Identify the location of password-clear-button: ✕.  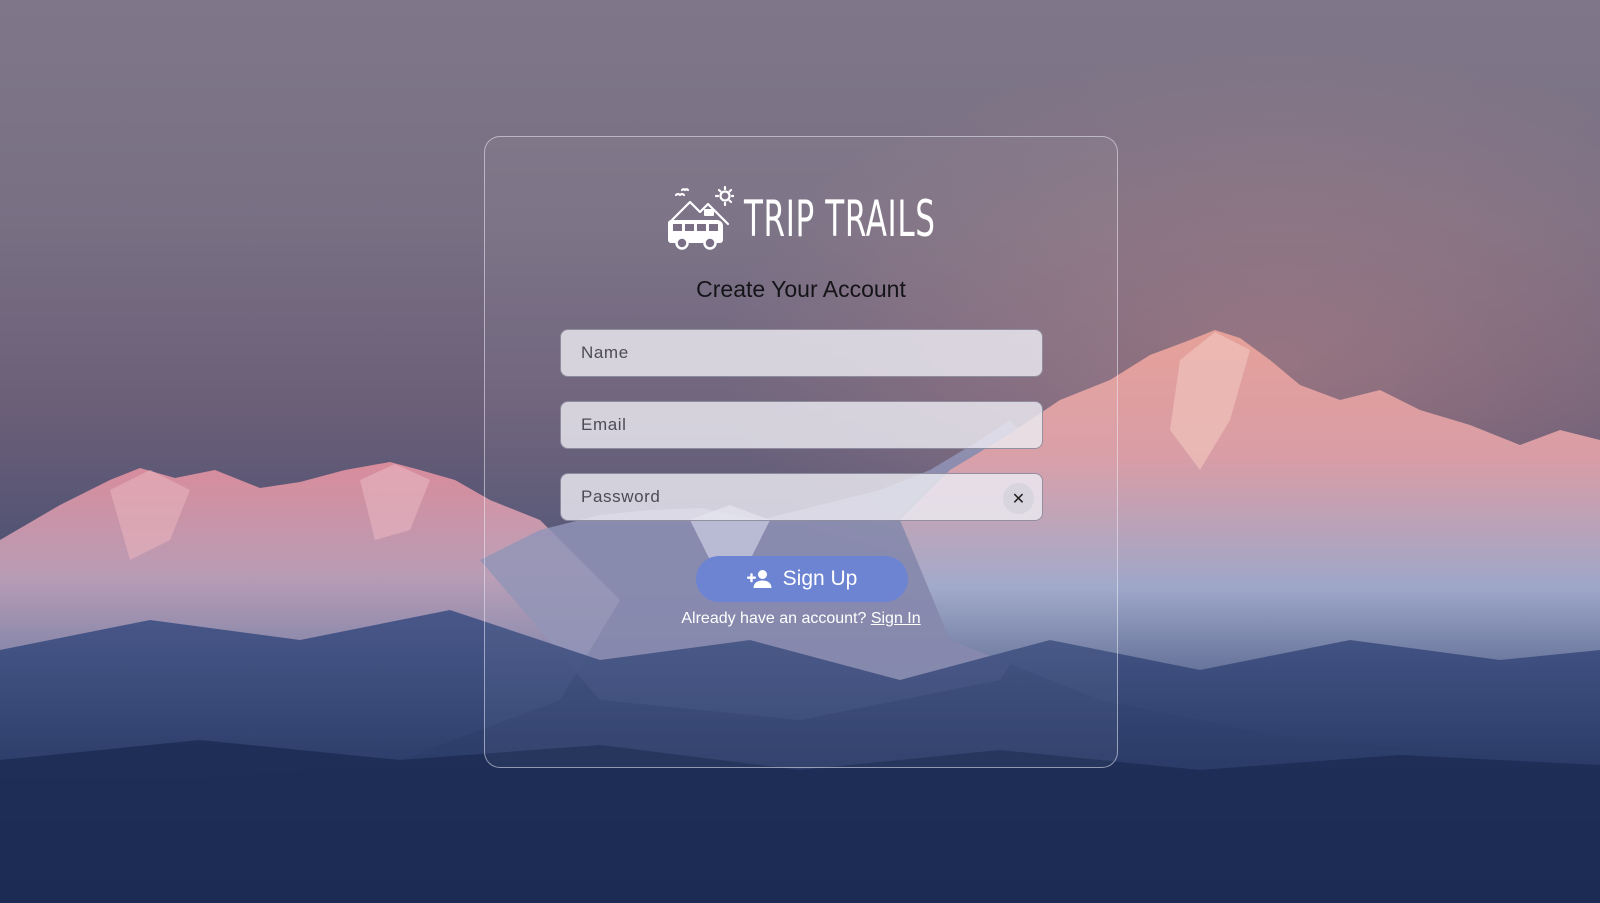
(1018, 498).